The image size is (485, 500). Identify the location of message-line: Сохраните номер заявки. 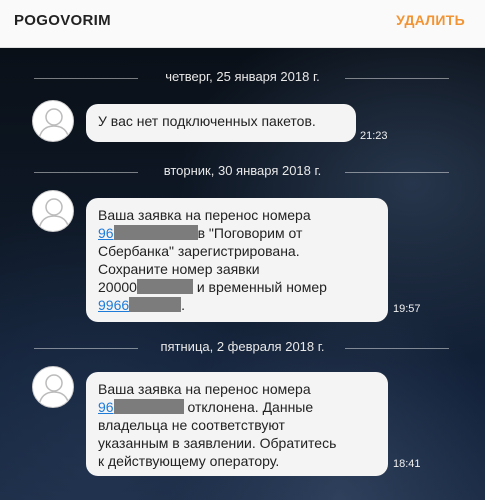
(179, 269).